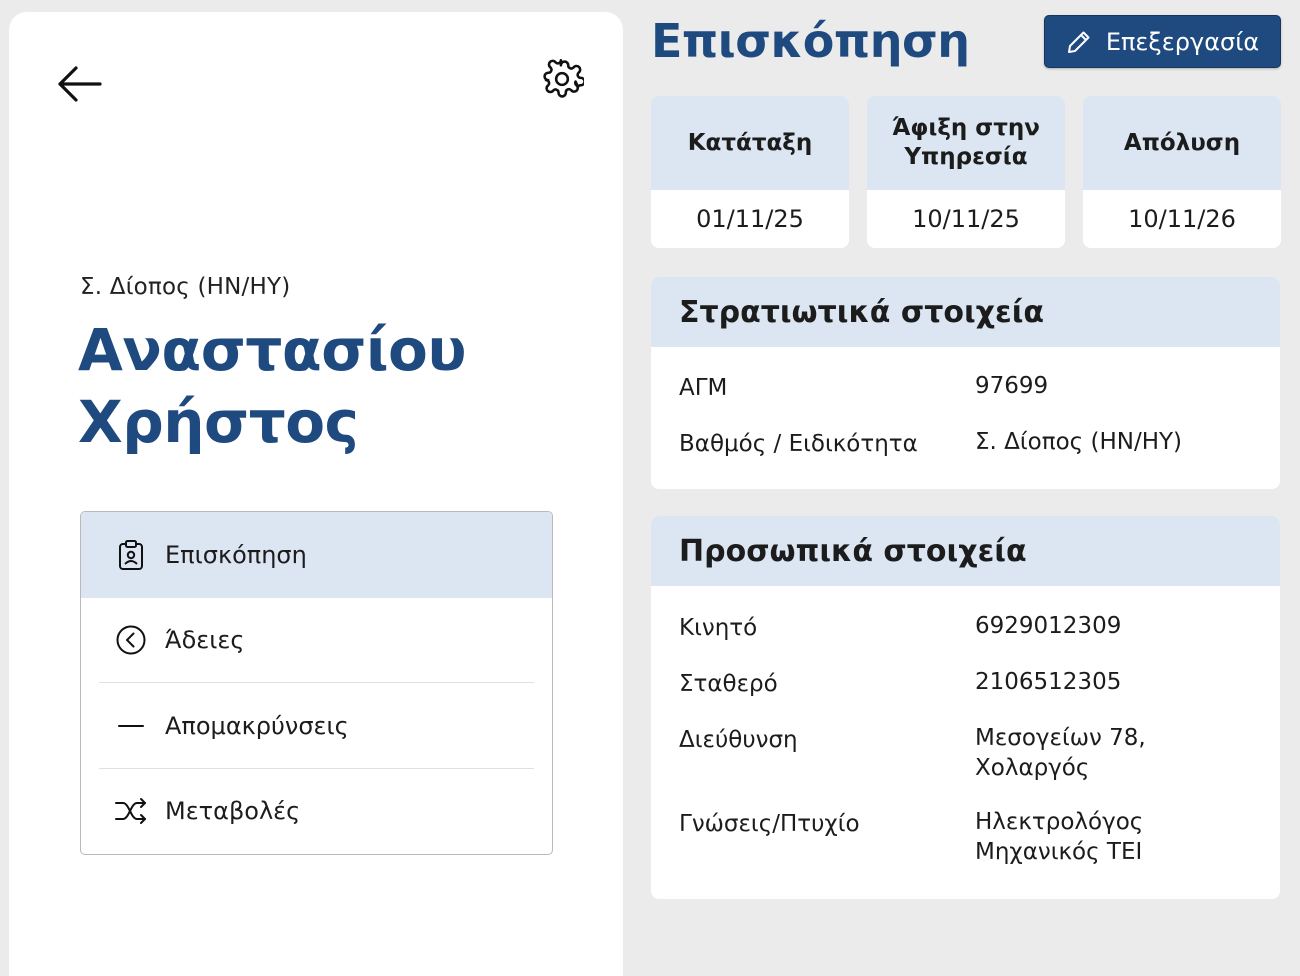  Describe the element at coordinates (233, 811) in the screenshot. I see `nav-label-changes: Μεταβολές` at that location.